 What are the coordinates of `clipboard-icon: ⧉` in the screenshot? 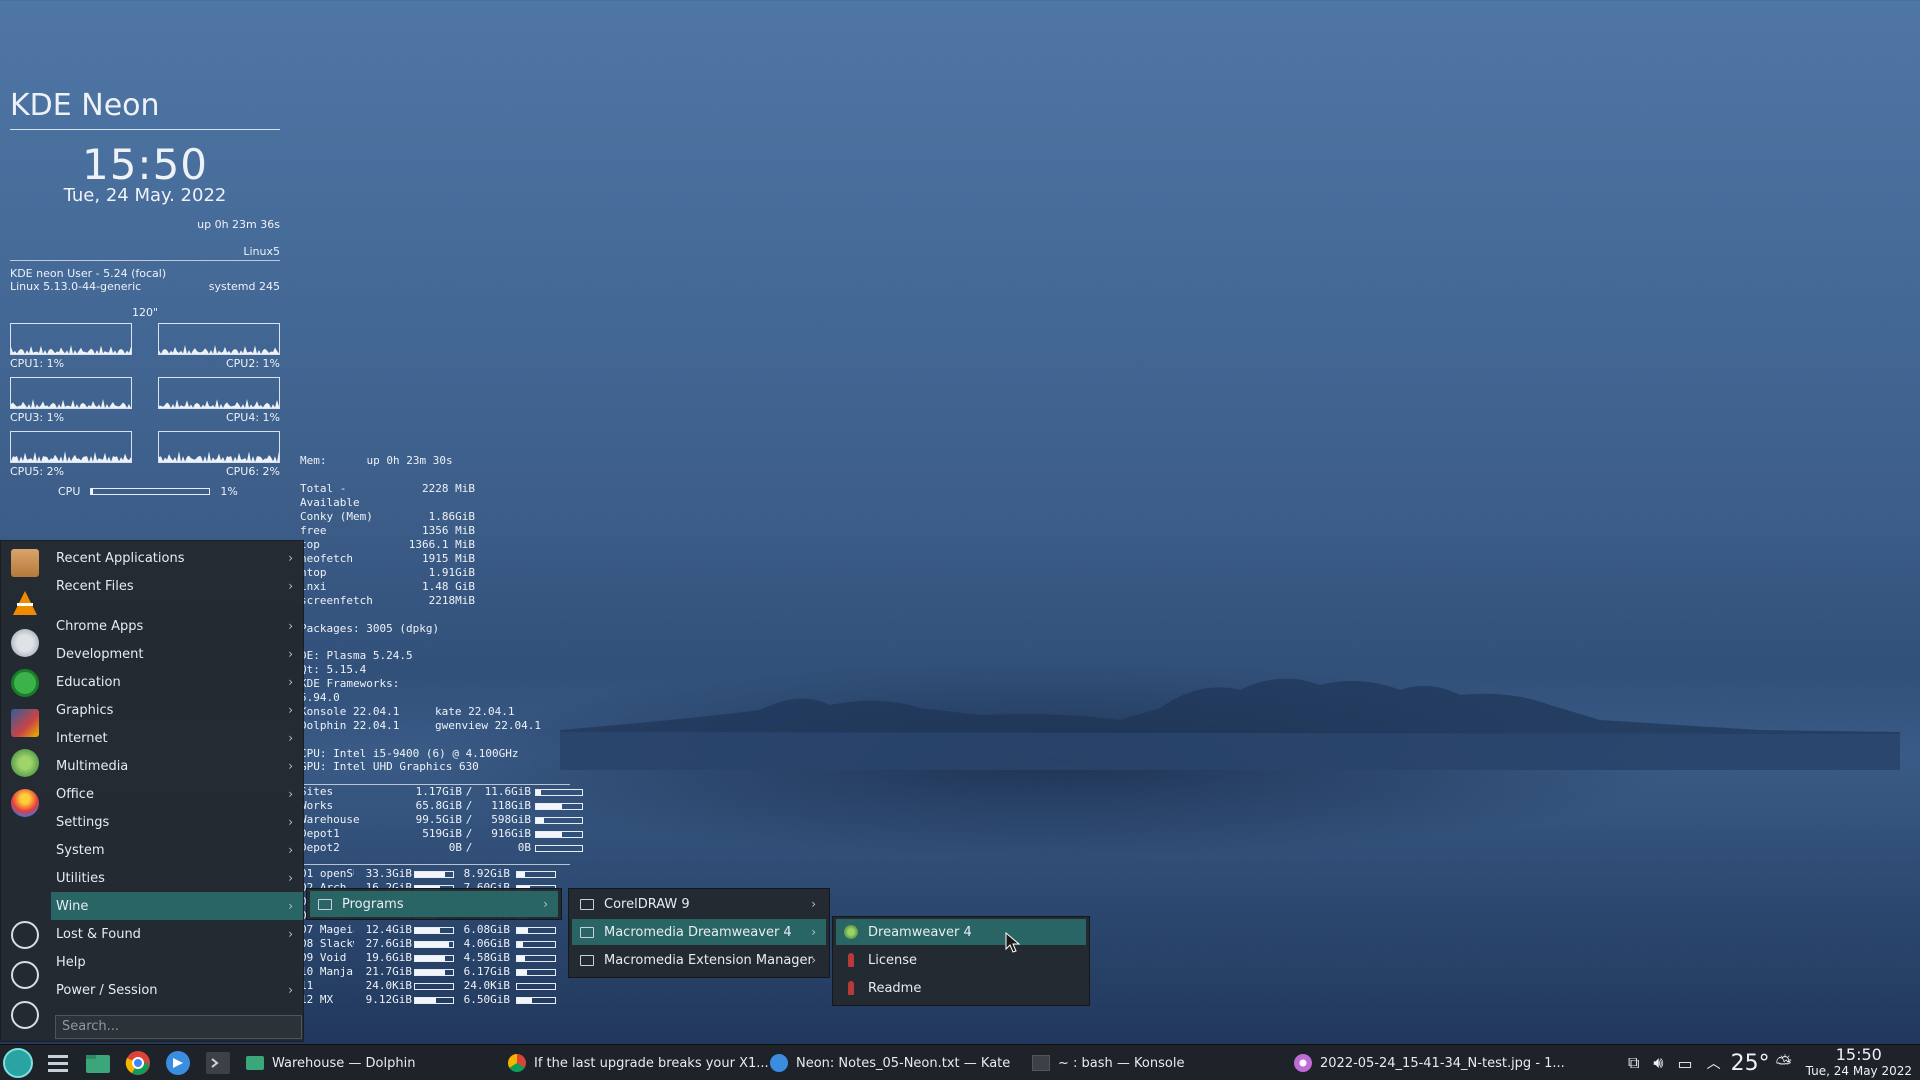 It's located at (1633, 1063).